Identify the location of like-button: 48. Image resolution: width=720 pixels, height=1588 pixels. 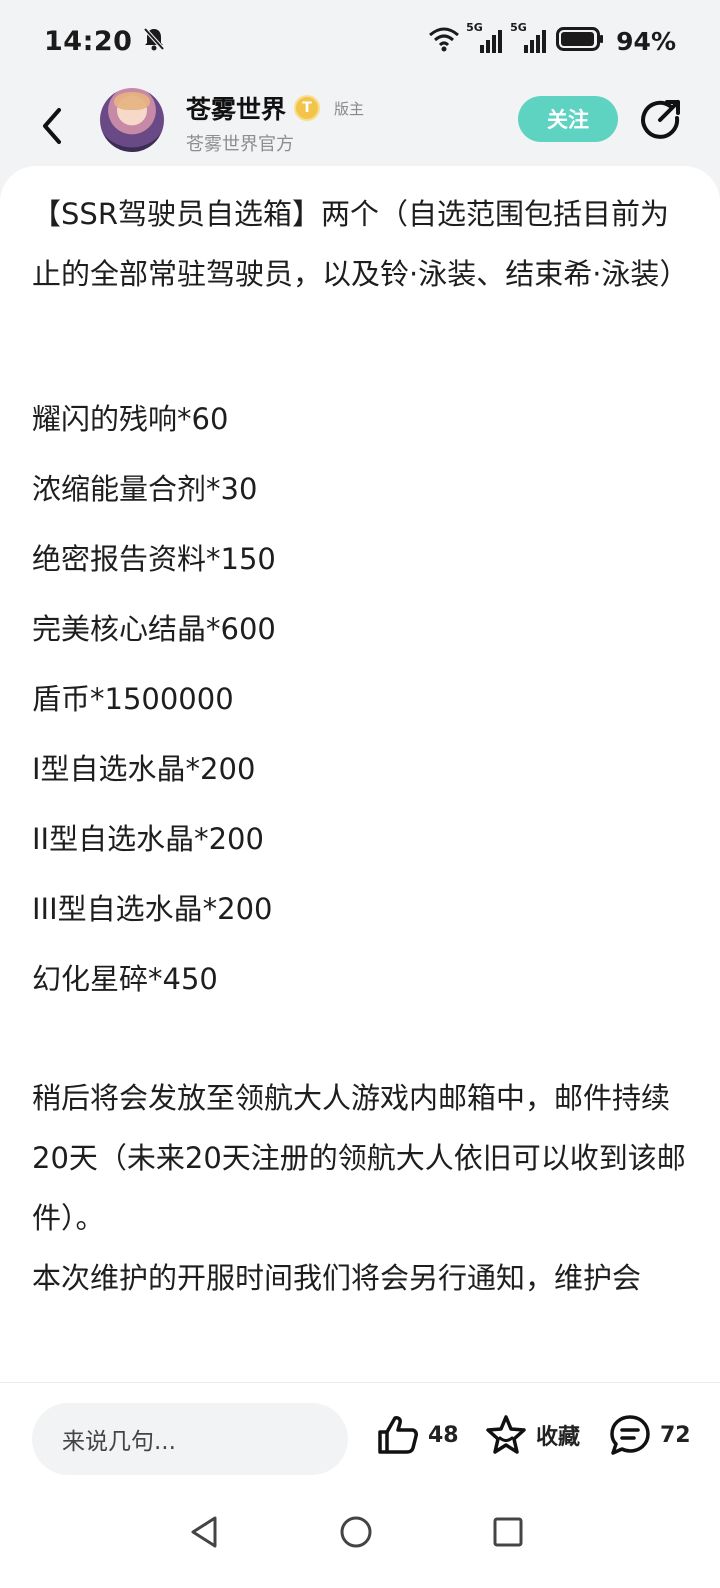
(417, 1435).